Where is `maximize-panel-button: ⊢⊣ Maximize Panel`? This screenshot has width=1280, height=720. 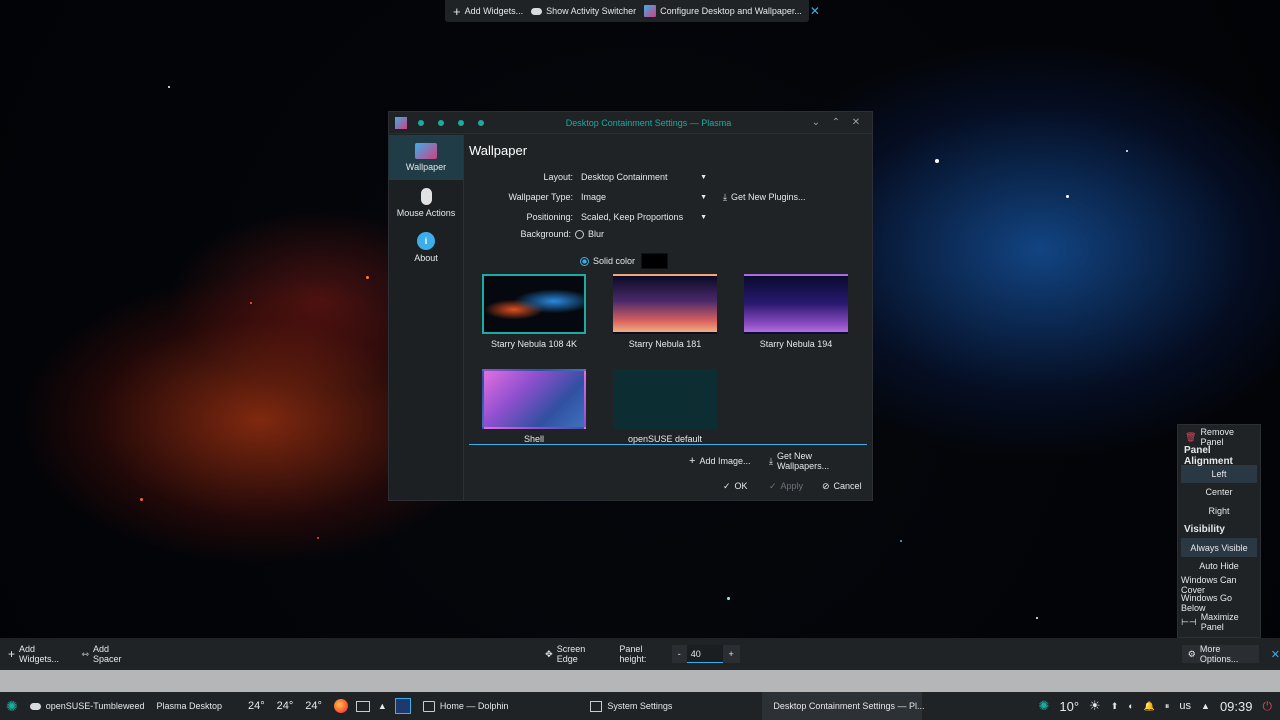 maximize-panel-button: ⊢⊣ Maximize Panel is located at coordinates (1219, 622).